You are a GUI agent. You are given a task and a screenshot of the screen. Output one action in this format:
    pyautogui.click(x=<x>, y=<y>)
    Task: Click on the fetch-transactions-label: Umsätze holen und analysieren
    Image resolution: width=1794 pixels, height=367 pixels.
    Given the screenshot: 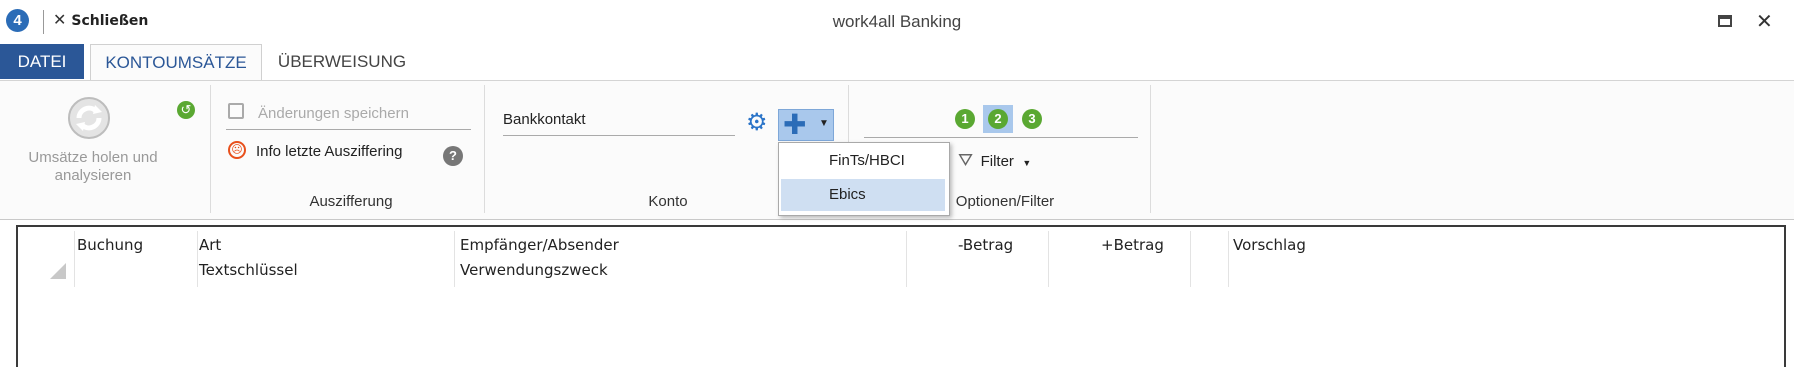 What is the action you would take?
    pyautogui.click(x=93, y=166)
    